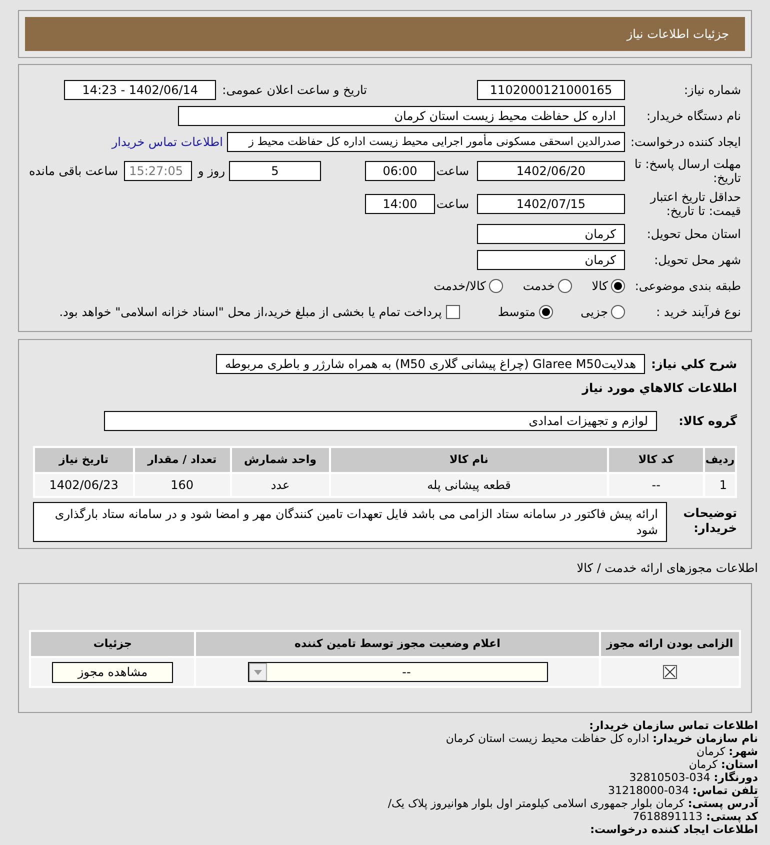 This screenshot has width=770, height=845. What do you see at coordinates (401, 116) in the screenshot?
I see `text-field: اداره کل حفاظت محیط زیست استان کرمان` at bounding box center [401, 116].